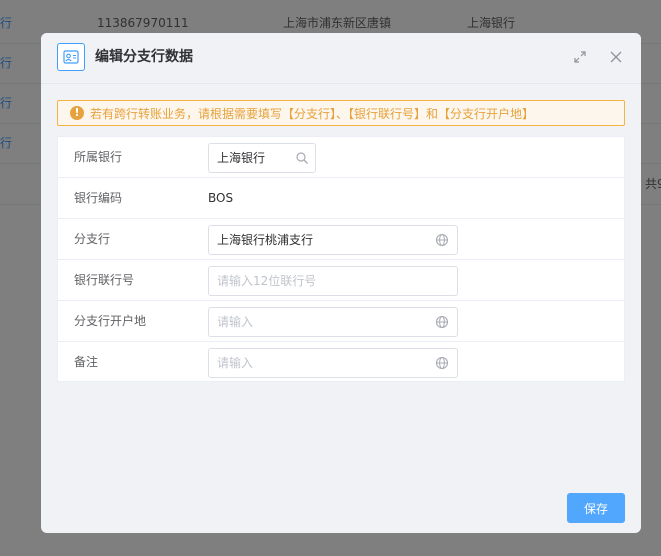 Image resolution: width=661 pixels, height=556 pixels. I want to click on form-row-branch-location: 分支行开户地 请输入, so click(341, 321).